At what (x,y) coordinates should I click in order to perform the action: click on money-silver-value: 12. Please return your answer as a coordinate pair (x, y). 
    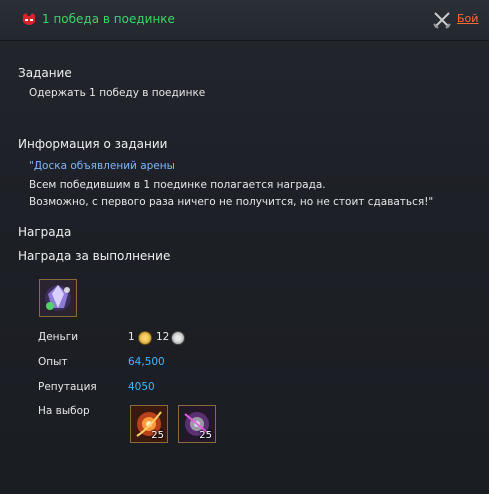
    Looking at the image, I should click on (163, 337).